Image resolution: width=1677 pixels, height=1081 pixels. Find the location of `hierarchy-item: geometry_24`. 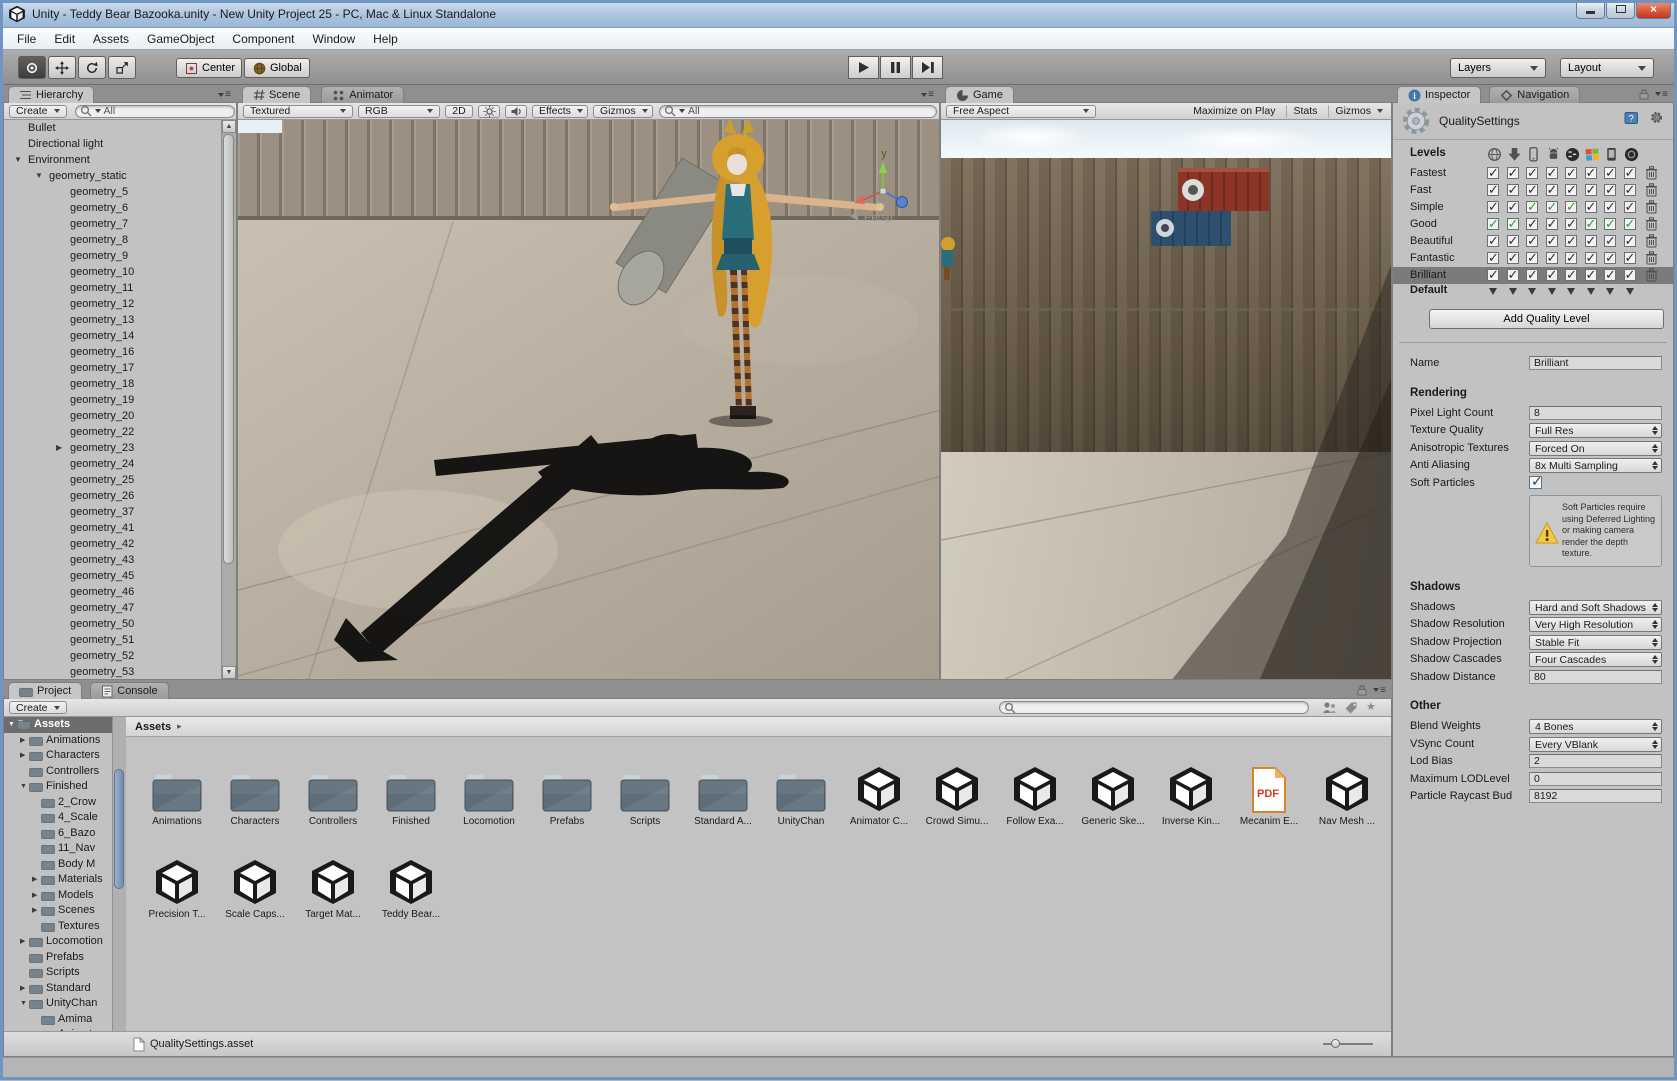

hierarchy-item: geometry_24 is located at coordinates (113, 464).